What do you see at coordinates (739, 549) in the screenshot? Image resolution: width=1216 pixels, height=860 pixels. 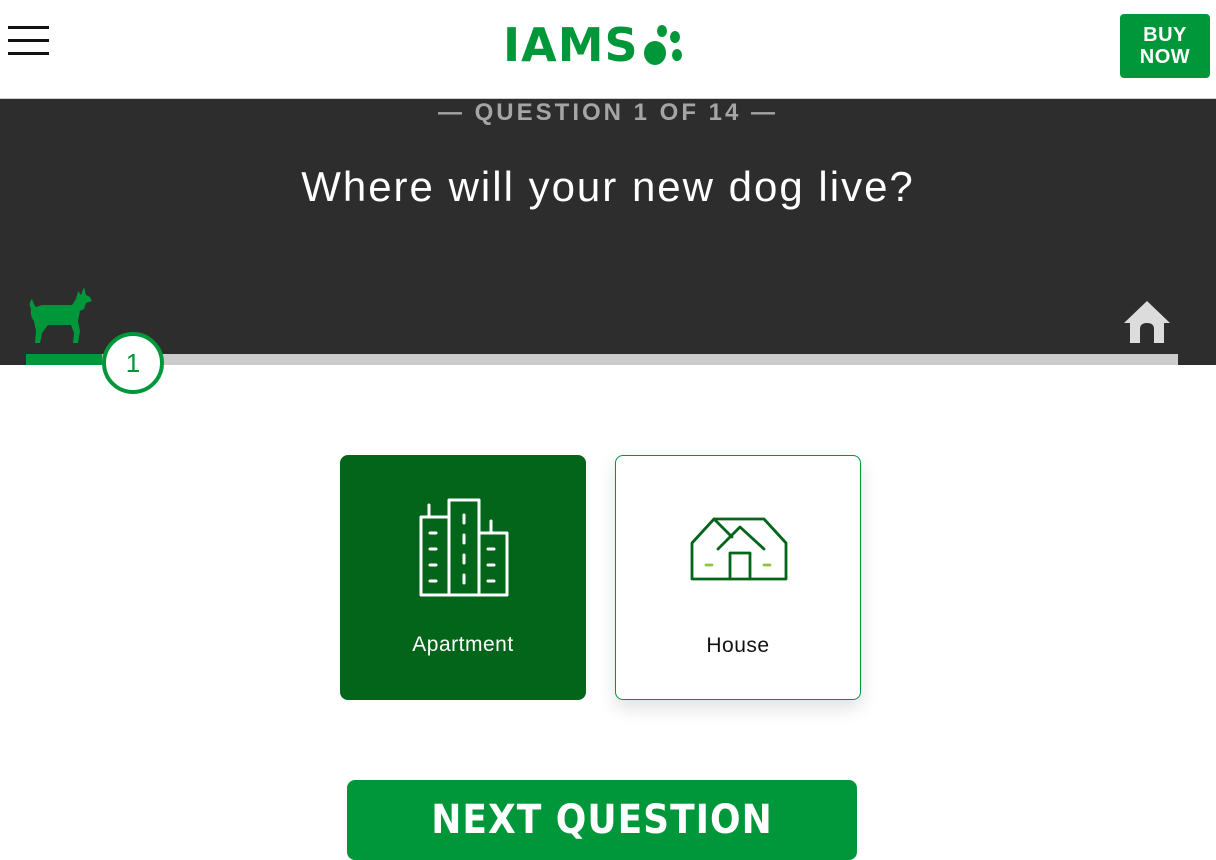 I see `house-icon` at bounding box center [739, 549].